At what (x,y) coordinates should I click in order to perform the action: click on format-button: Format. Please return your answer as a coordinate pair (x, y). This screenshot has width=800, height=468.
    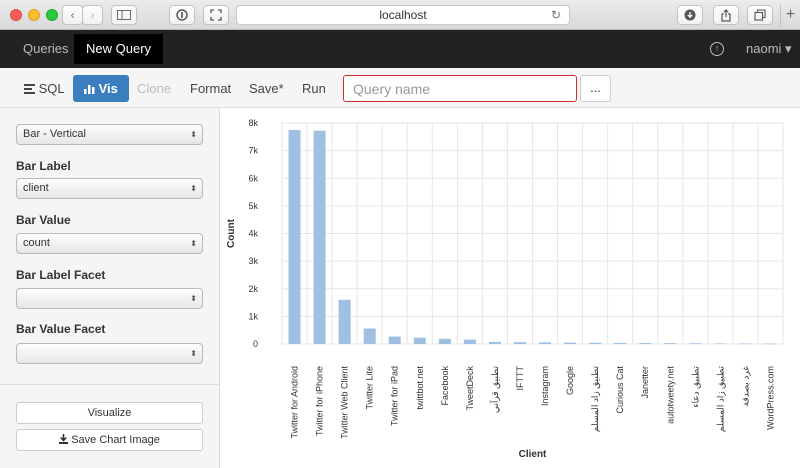
    Looking at the image, I should click on (210, 88).